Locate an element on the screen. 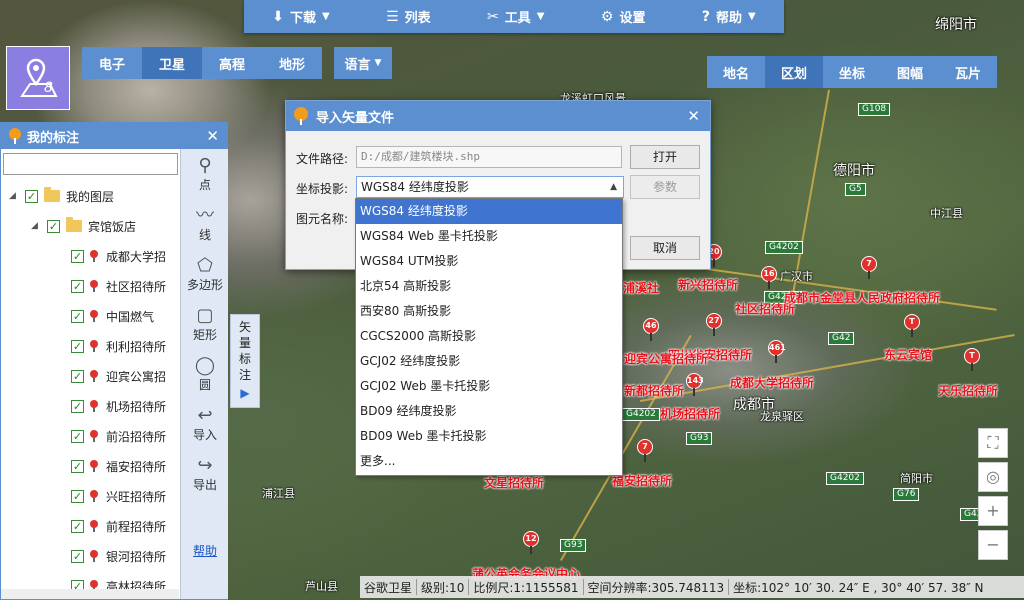  list-item: ✓ 成都大学招 is located at coordinates (90, 256).